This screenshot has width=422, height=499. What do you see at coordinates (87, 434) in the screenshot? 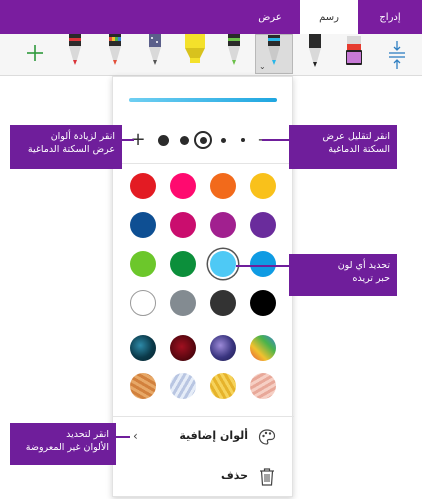
I see `callout-text: انقر لتحديد` at bounding box center [87, 434].